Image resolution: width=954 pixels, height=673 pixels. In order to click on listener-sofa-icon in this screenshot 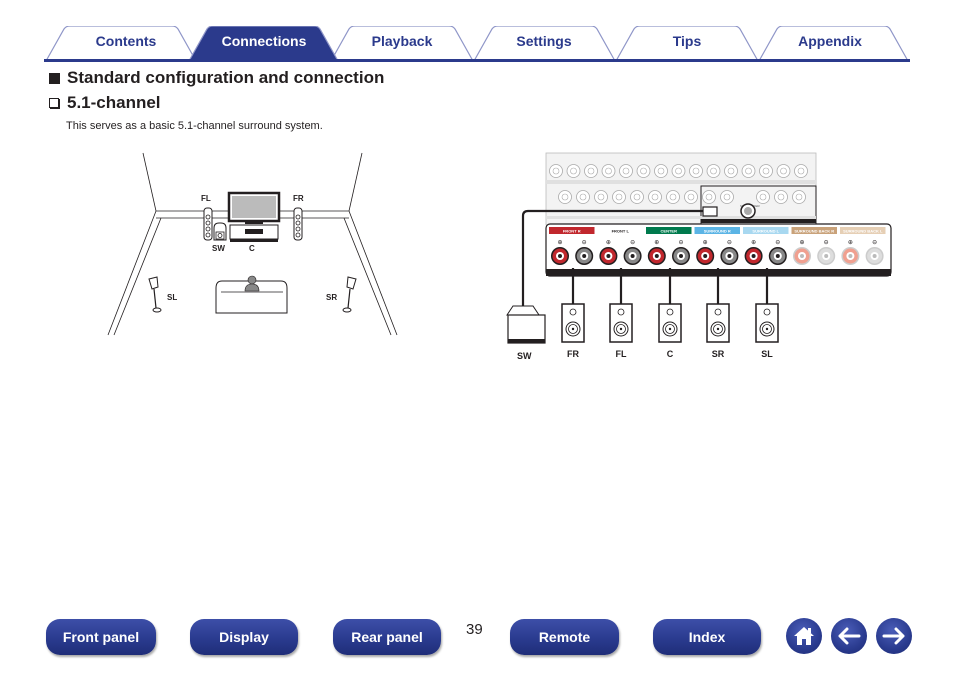, I will do `click(251, 294)`.